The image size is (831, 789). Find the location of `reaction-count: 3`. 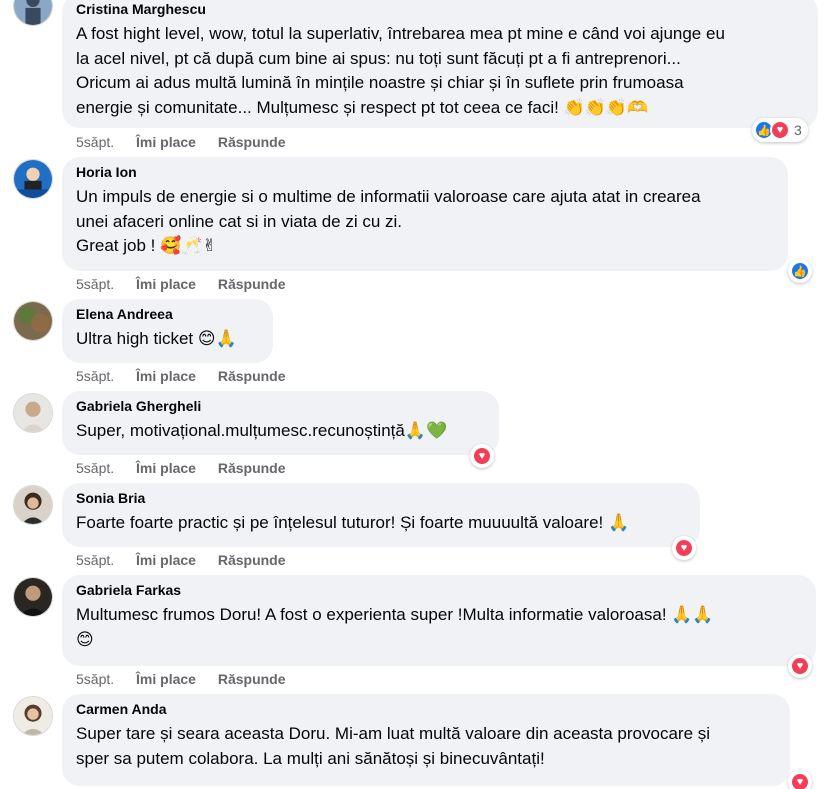

reaction-count: 3 is located at coordinates (798, 130).